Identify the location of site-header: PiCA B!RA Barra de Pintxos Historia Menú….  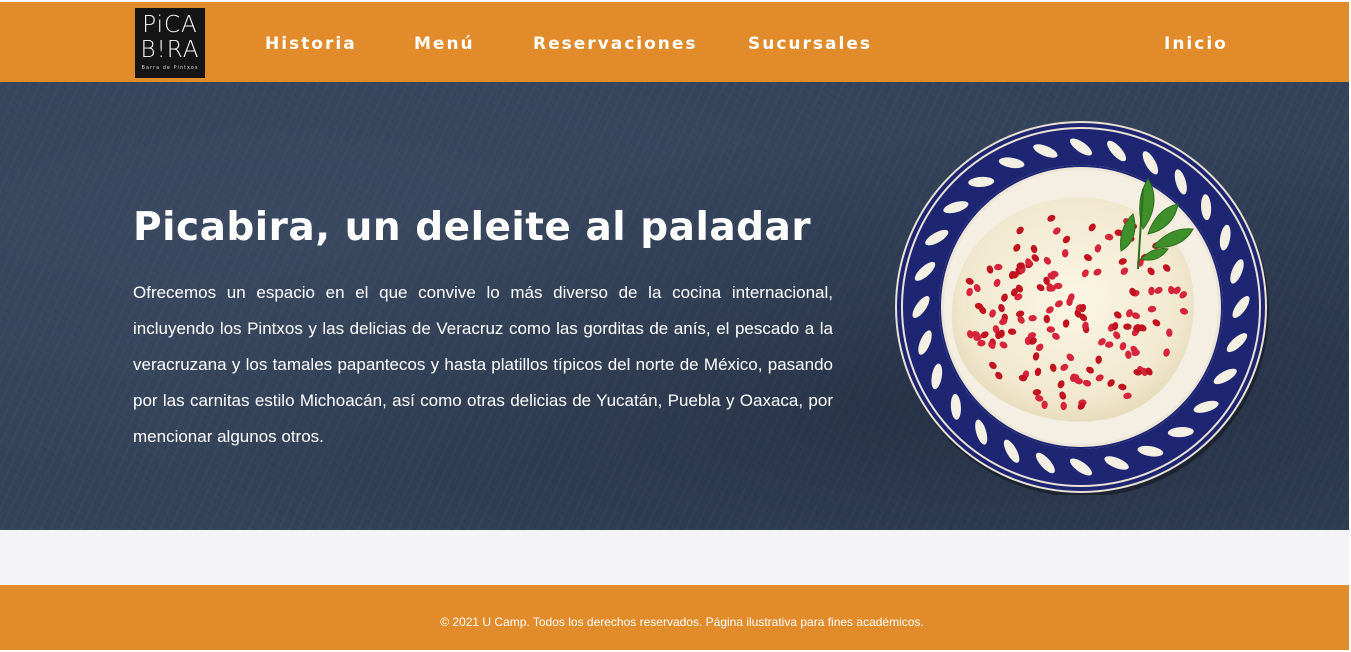
(674, 42).